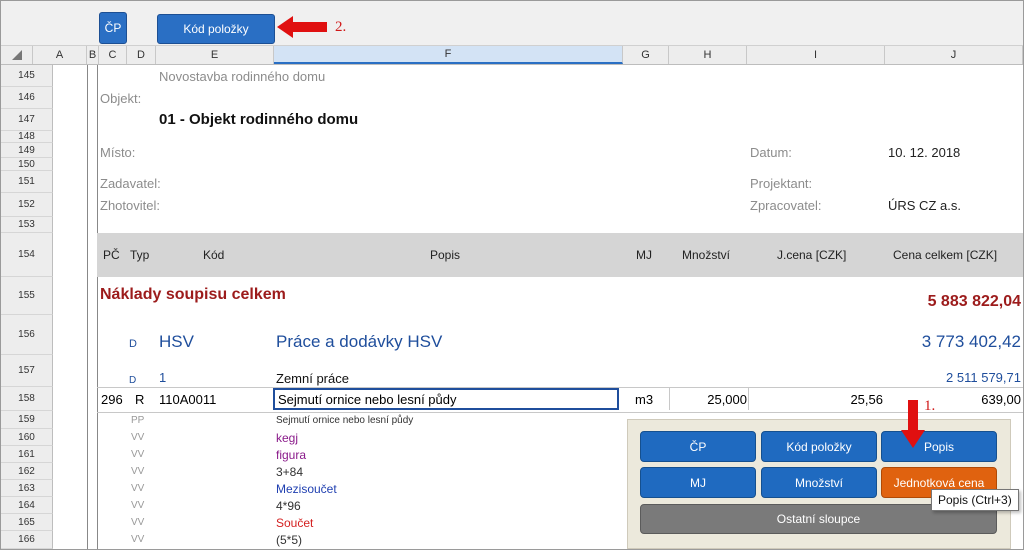 The width and height of the screenshot is (1024, 550). What do you see at coordinates (971, 341) in the screenshot?
I see `hsv-value: 3 773 402,42` at bounding box center [971, 341].